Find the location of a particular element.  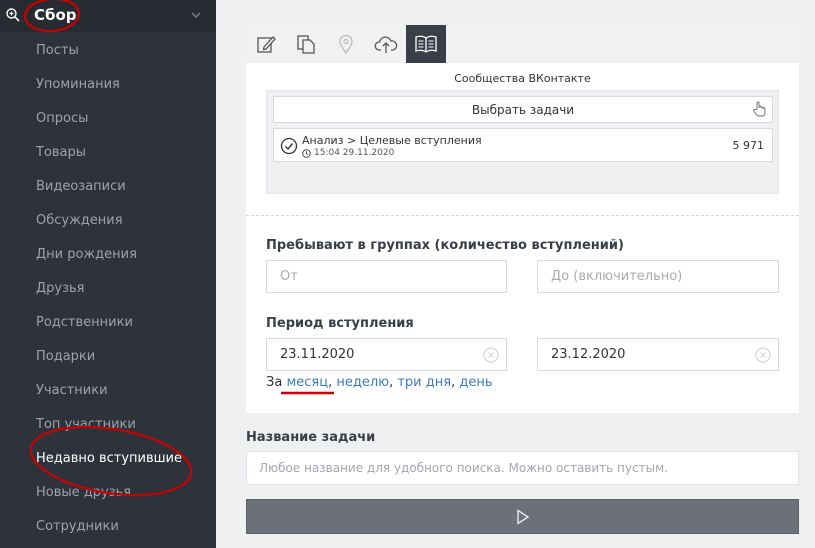

sidebar-item-recently-joined: Недавно вступившие is located at coordinates (109, 458).